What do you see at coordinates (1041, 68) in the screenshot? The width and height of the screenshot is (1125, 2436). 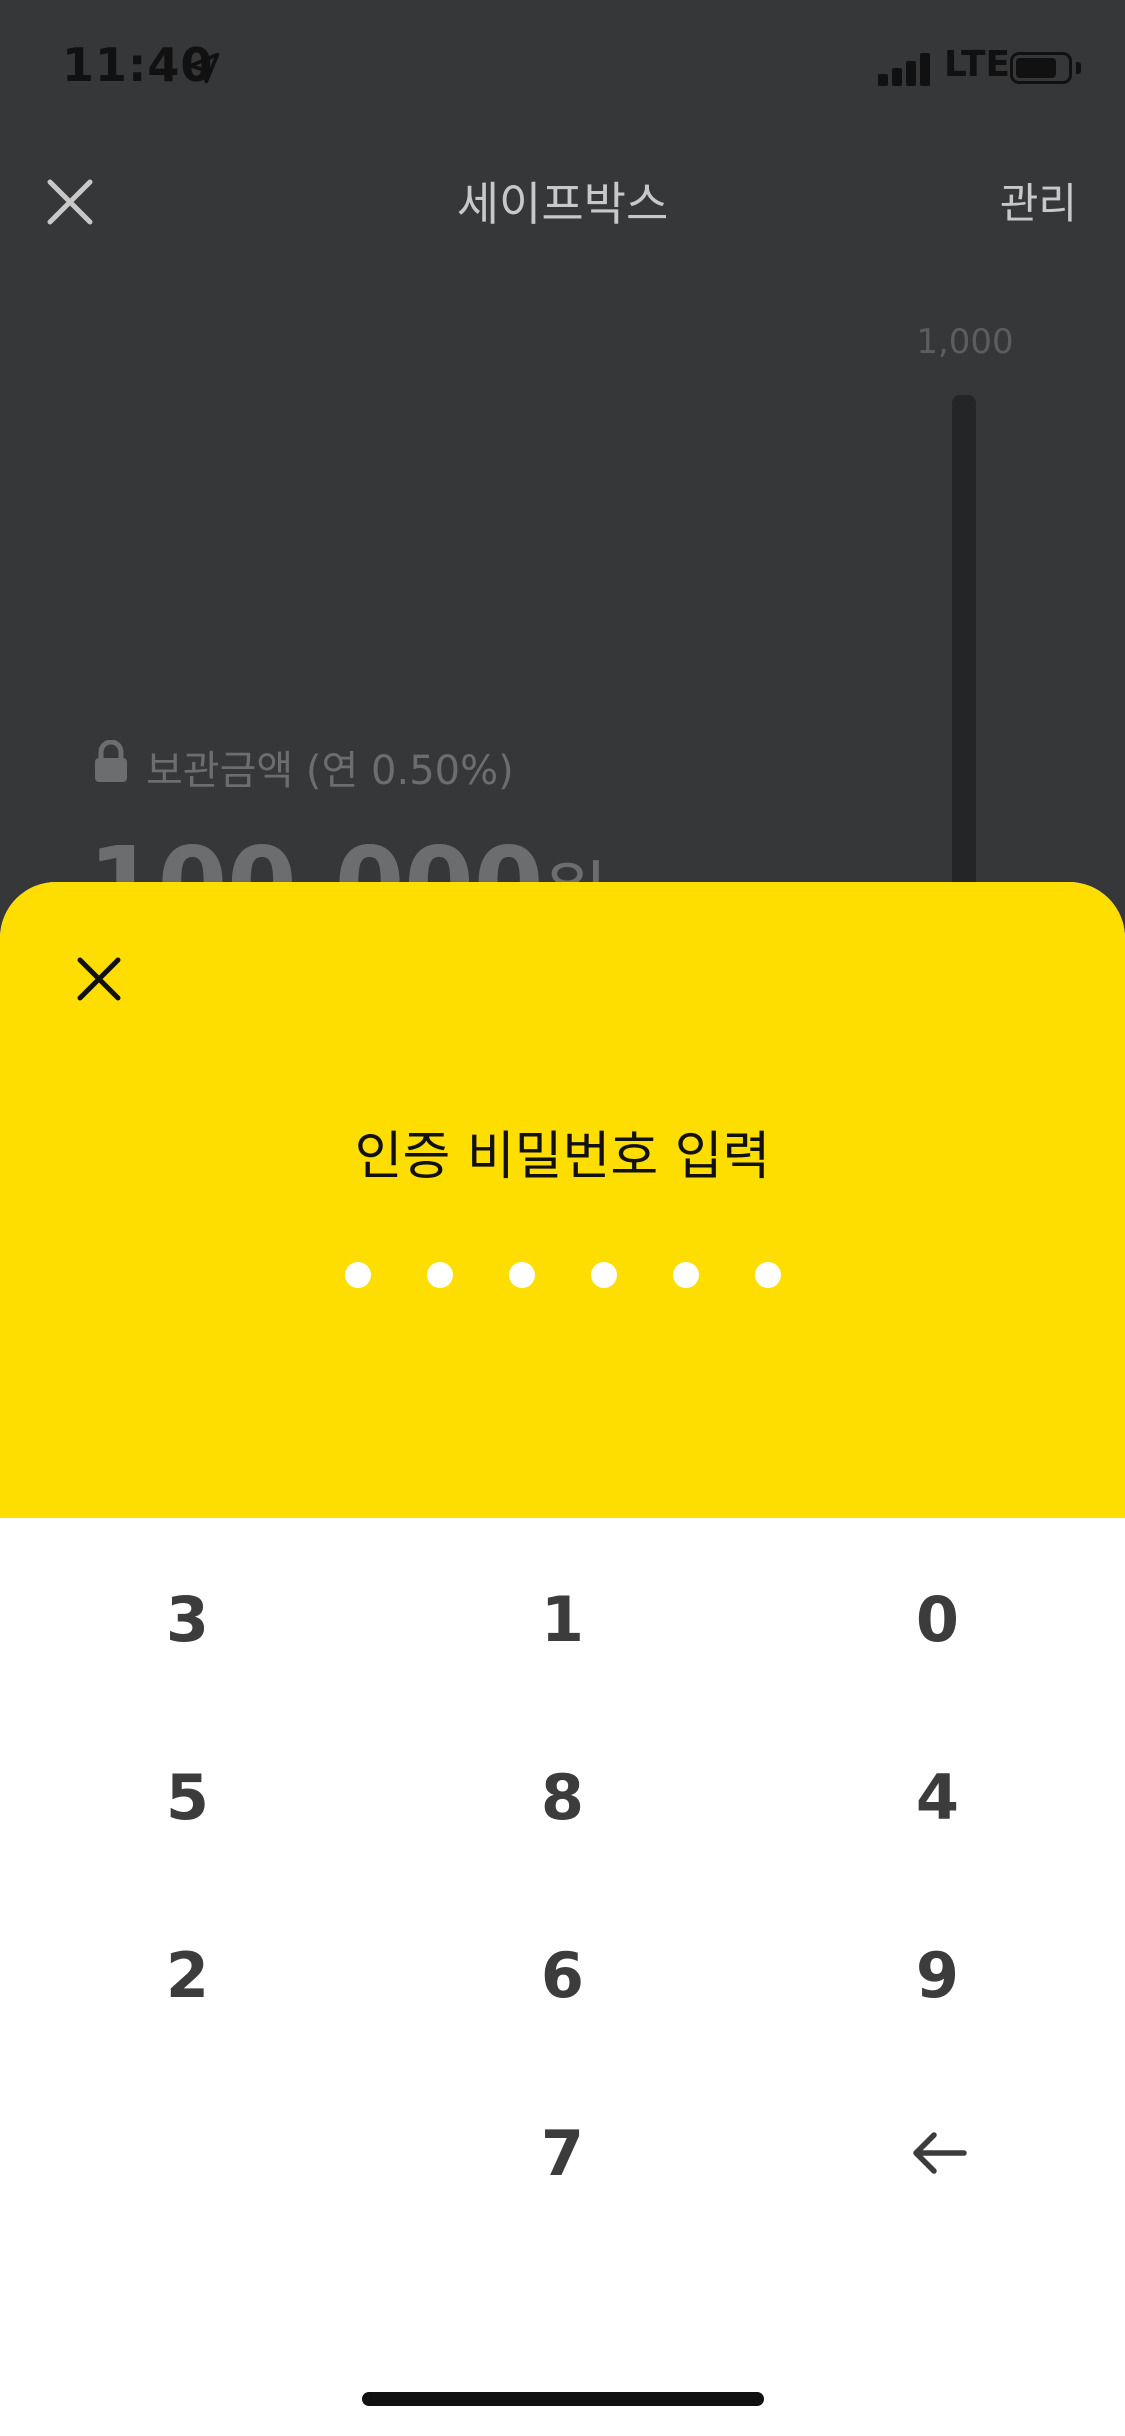 I see `battery-icon` at bounding box center [1041, 68].